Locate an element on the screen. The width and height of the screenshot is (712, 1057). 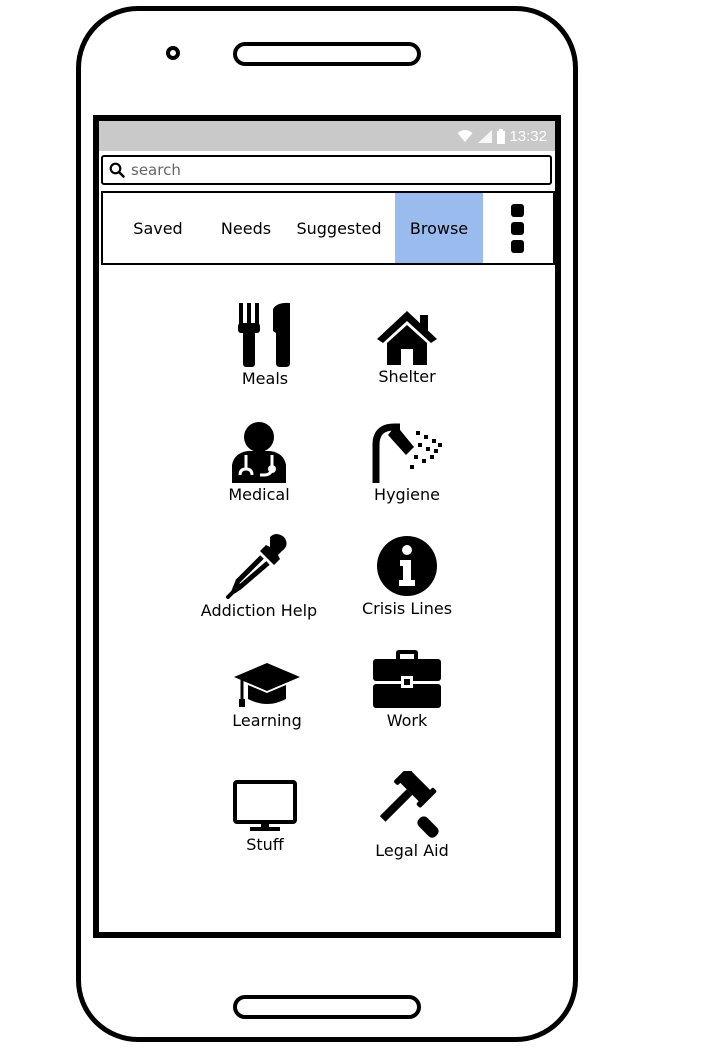
category-legal-aid: Legal Aid is located at coordinates (412, 815).